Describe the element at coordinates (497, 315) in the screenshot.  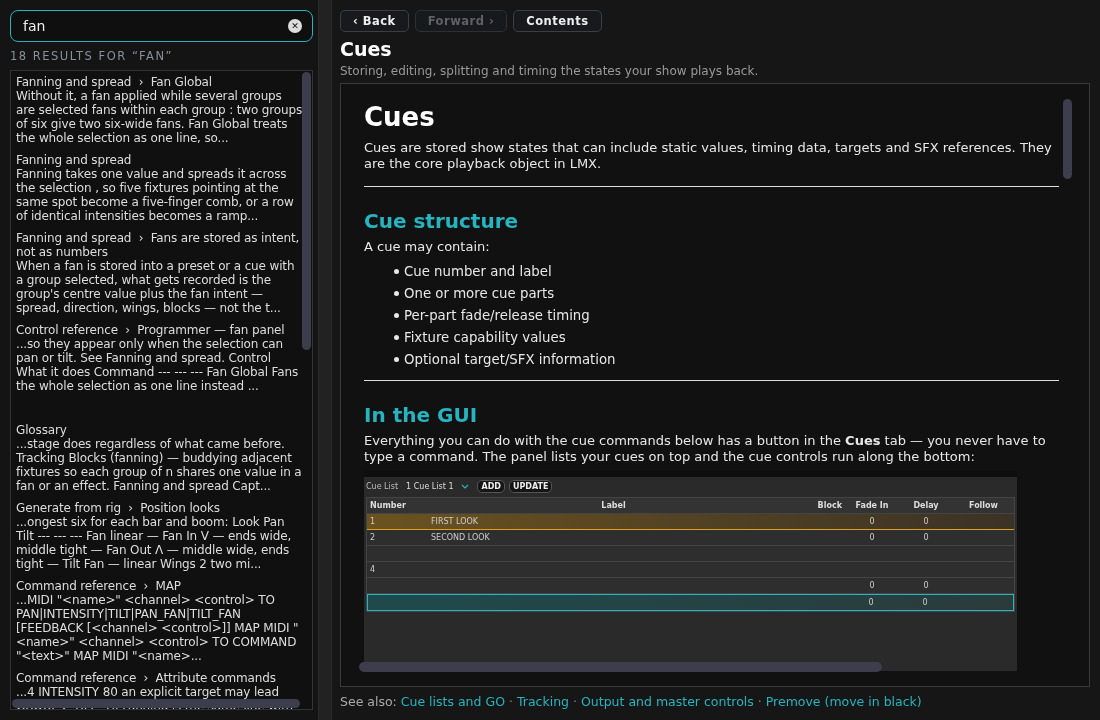
I see `list-item: Per-part fade/release timing` at that location.